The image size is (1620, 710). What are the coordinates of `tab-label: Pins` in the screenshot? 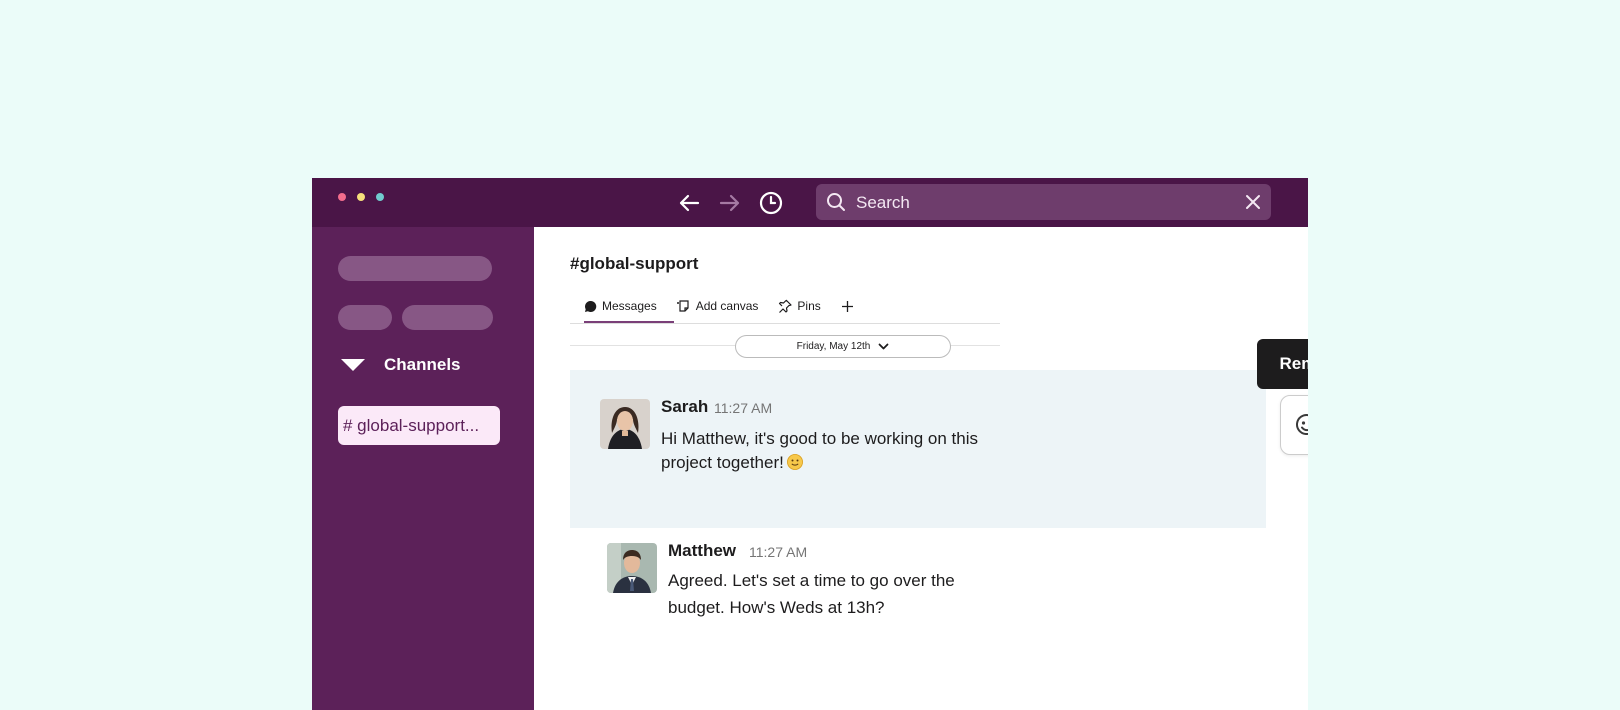 It's located at (809, 306).